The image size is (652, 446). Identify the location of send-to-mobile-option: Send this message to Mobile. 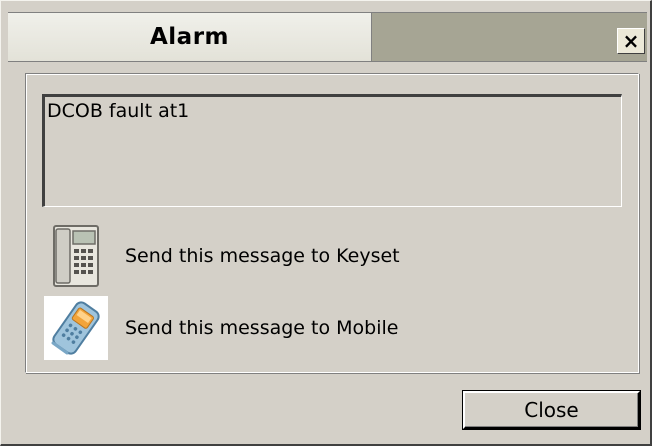
(324, 328).